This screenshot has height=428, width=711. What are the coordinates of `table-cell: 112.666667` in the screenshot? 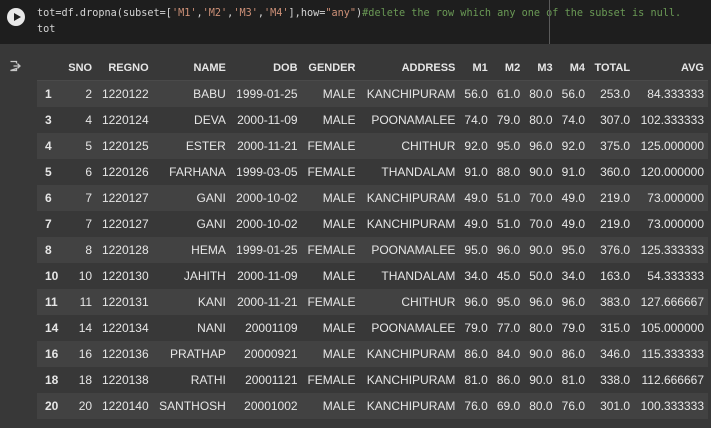 It's located at (672, 380).